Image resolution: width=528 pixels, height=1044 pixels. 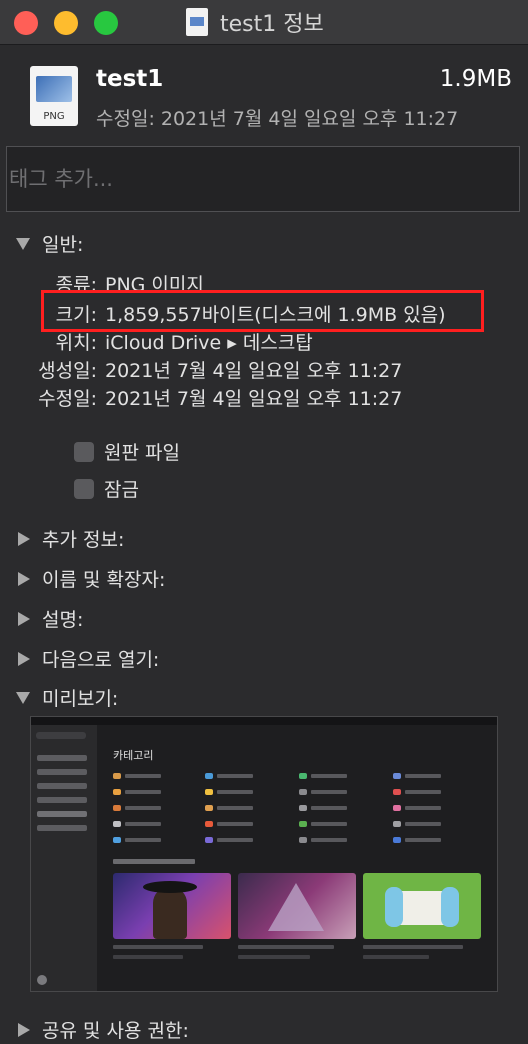 What do you see at coordinates (104, 580) in the screenshot?
I see `section-name-extension-label: 이름 및 확장자:` at bounding box center [104, 580].